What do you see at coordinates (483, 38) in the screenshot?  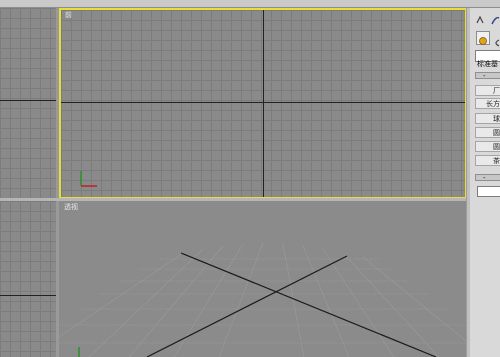 I see `geometry-category-icon` at bounding box center [483, 38].